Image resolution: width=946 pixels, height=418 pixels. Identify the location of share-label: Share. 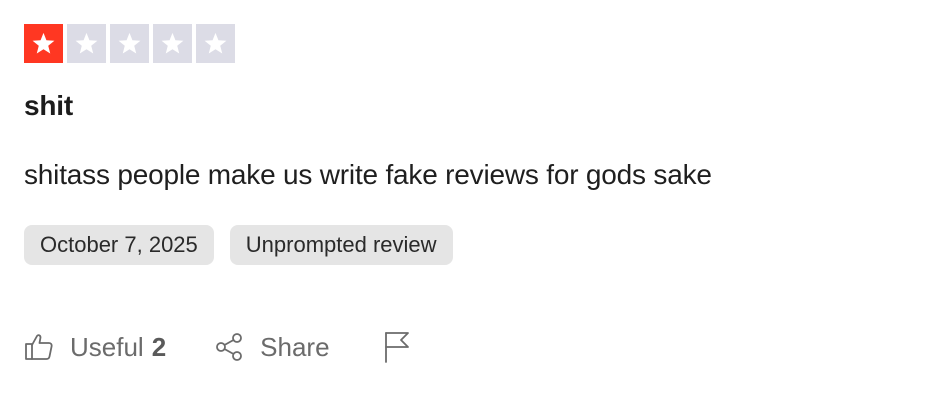
(295, 346).